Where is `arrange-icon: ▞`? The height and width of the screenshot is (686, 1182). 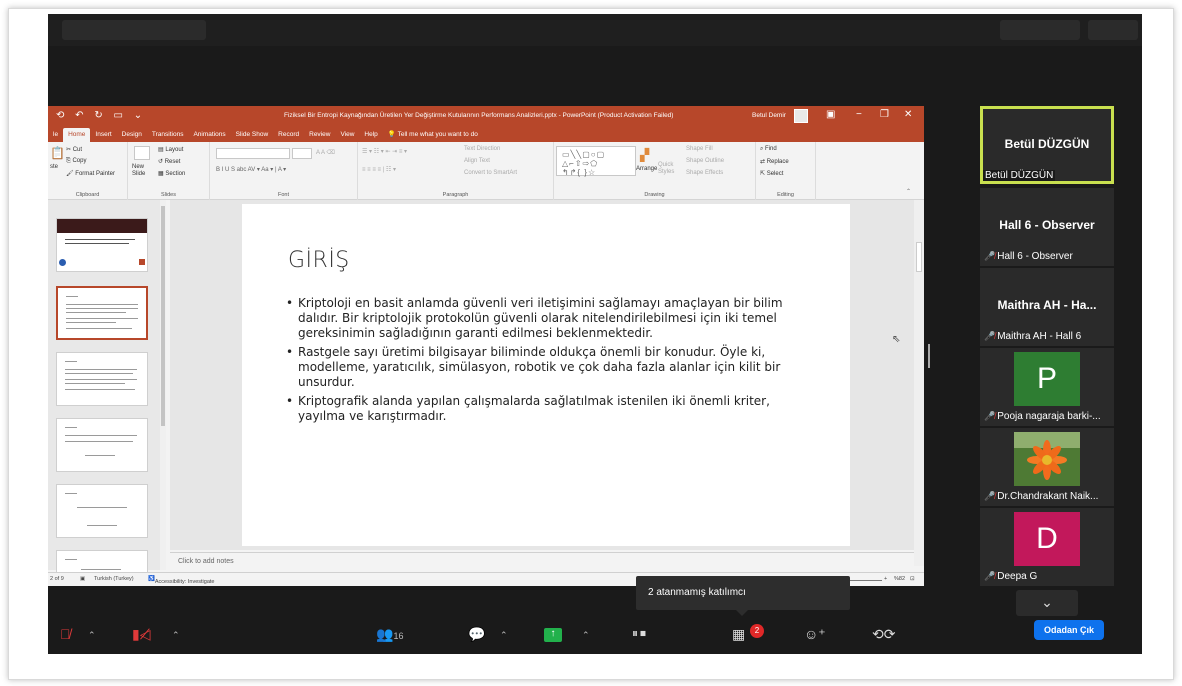 arrange-icon: ▞ is located at coordinates (644, 155).